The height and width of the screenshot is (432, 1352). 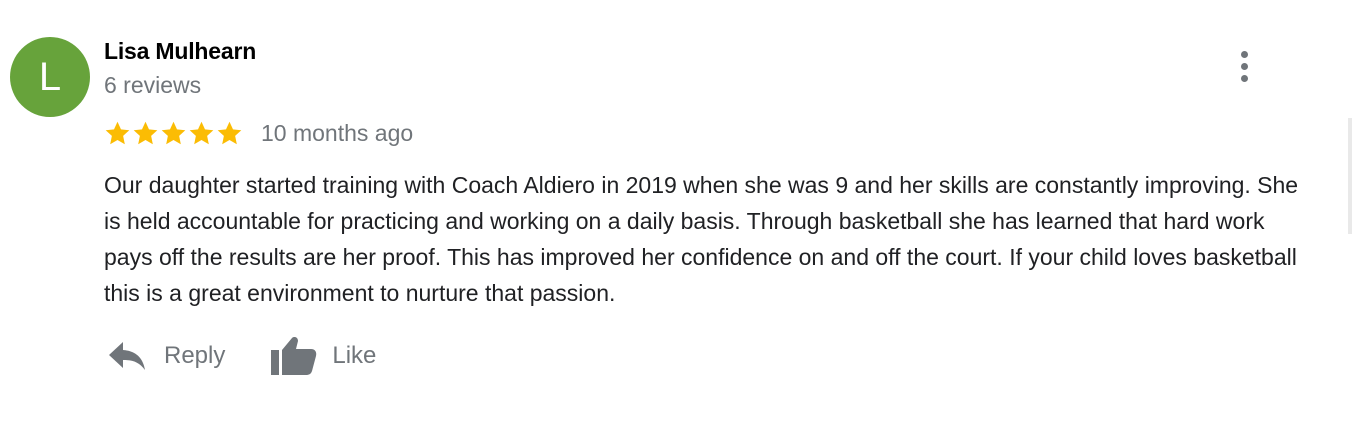 What do you see at coordinates (294, 356) in the screenshot?
I see `thumbs-up-icon` at bounding box center [294, 356].